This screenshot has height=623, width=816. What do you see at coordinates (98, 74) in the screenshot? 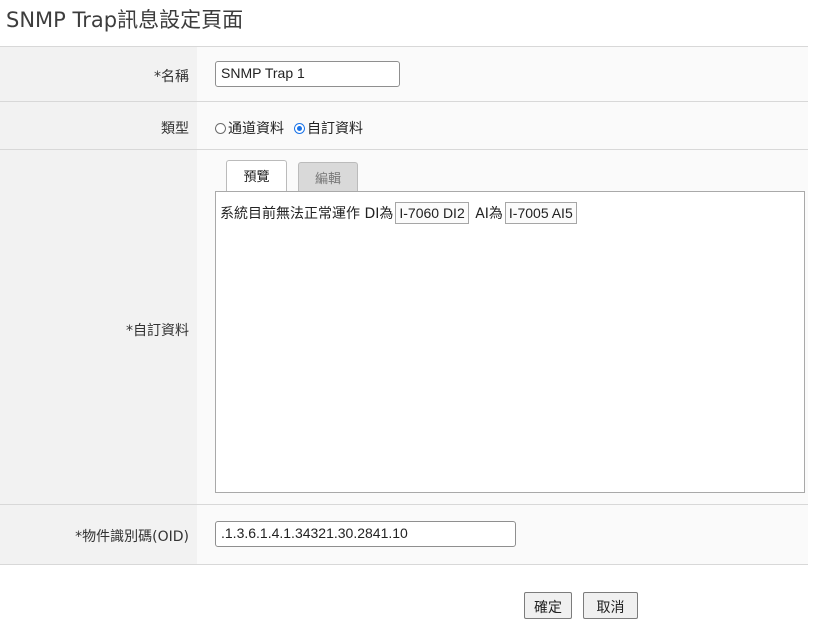
I see `name-label-cell: *名稱` at bounding box center [98, 74].